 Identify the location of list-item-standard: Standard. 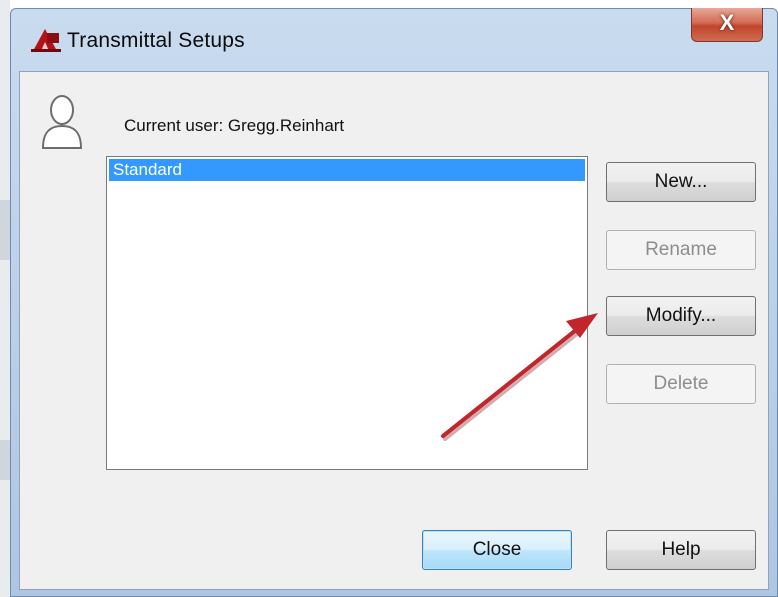
(347, 170).